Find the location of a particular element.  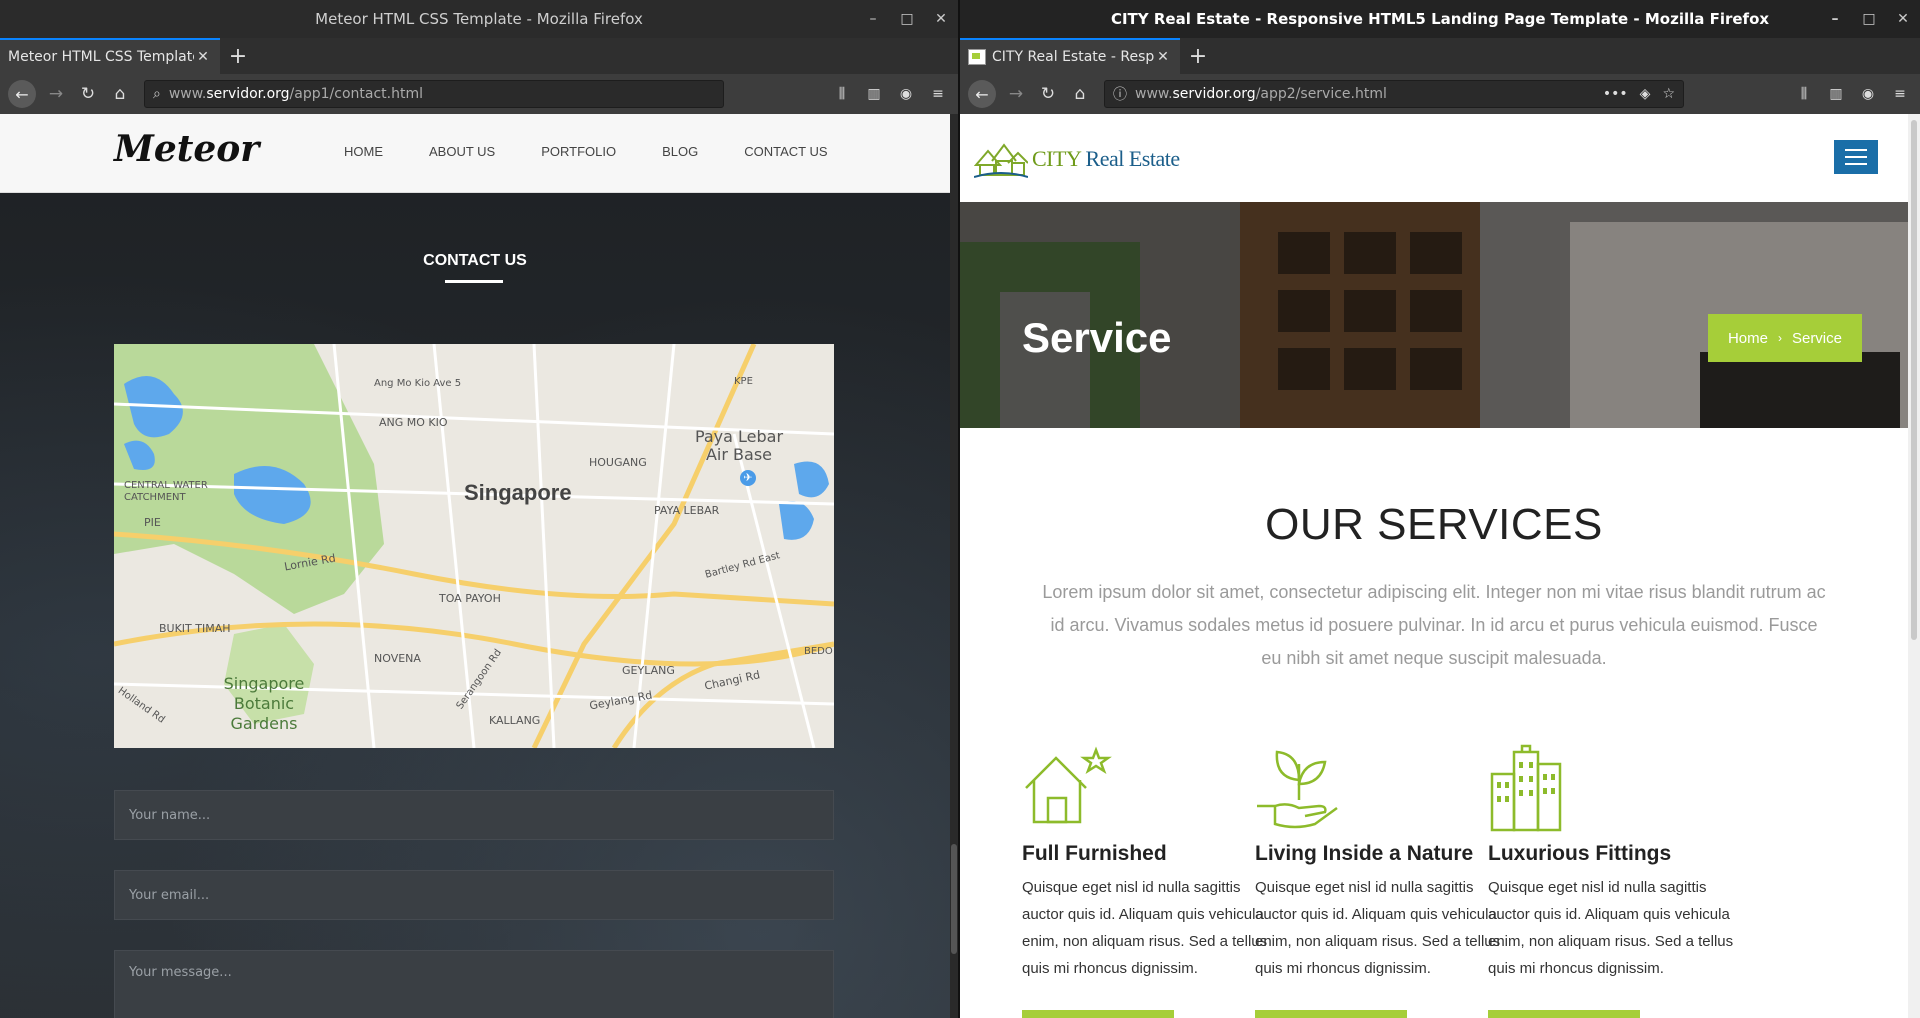

url-bar: ⌕ www. servidor.org/app1/contact.html is located at coordinates (434, 94).